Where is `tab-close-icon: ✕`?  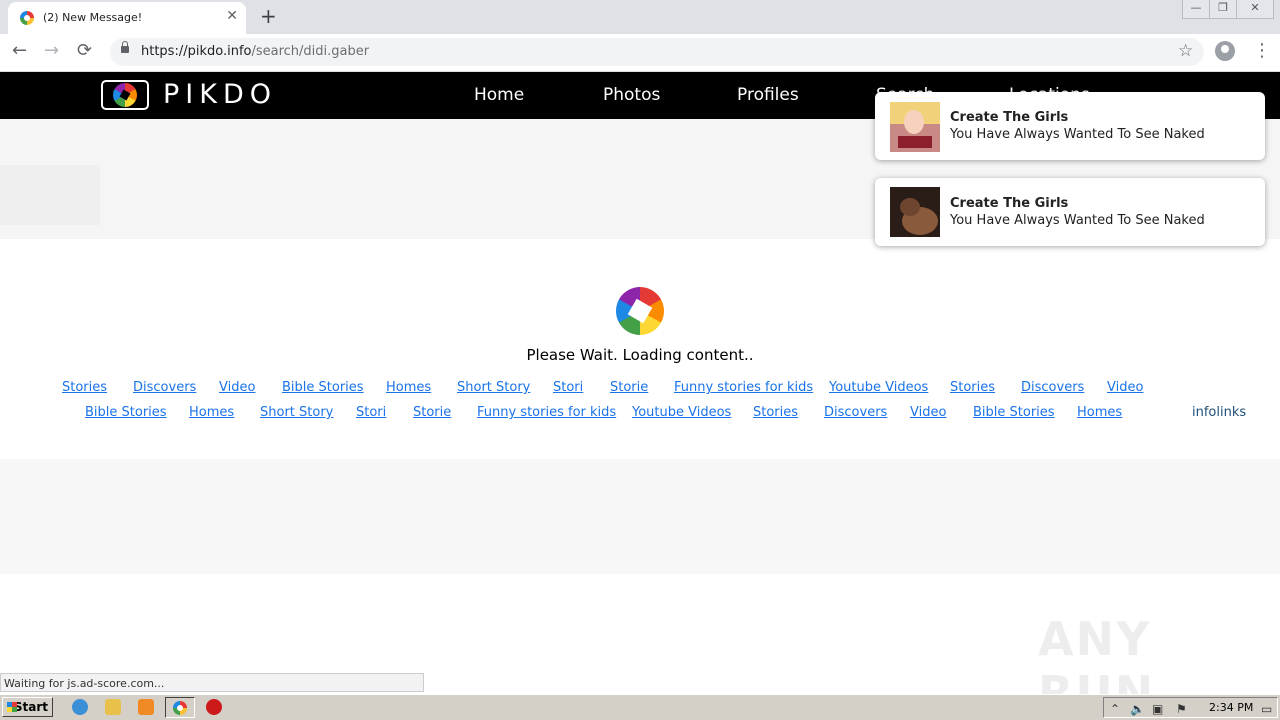 tab-close-icon: ✕ is located at coordinates (232, 16).